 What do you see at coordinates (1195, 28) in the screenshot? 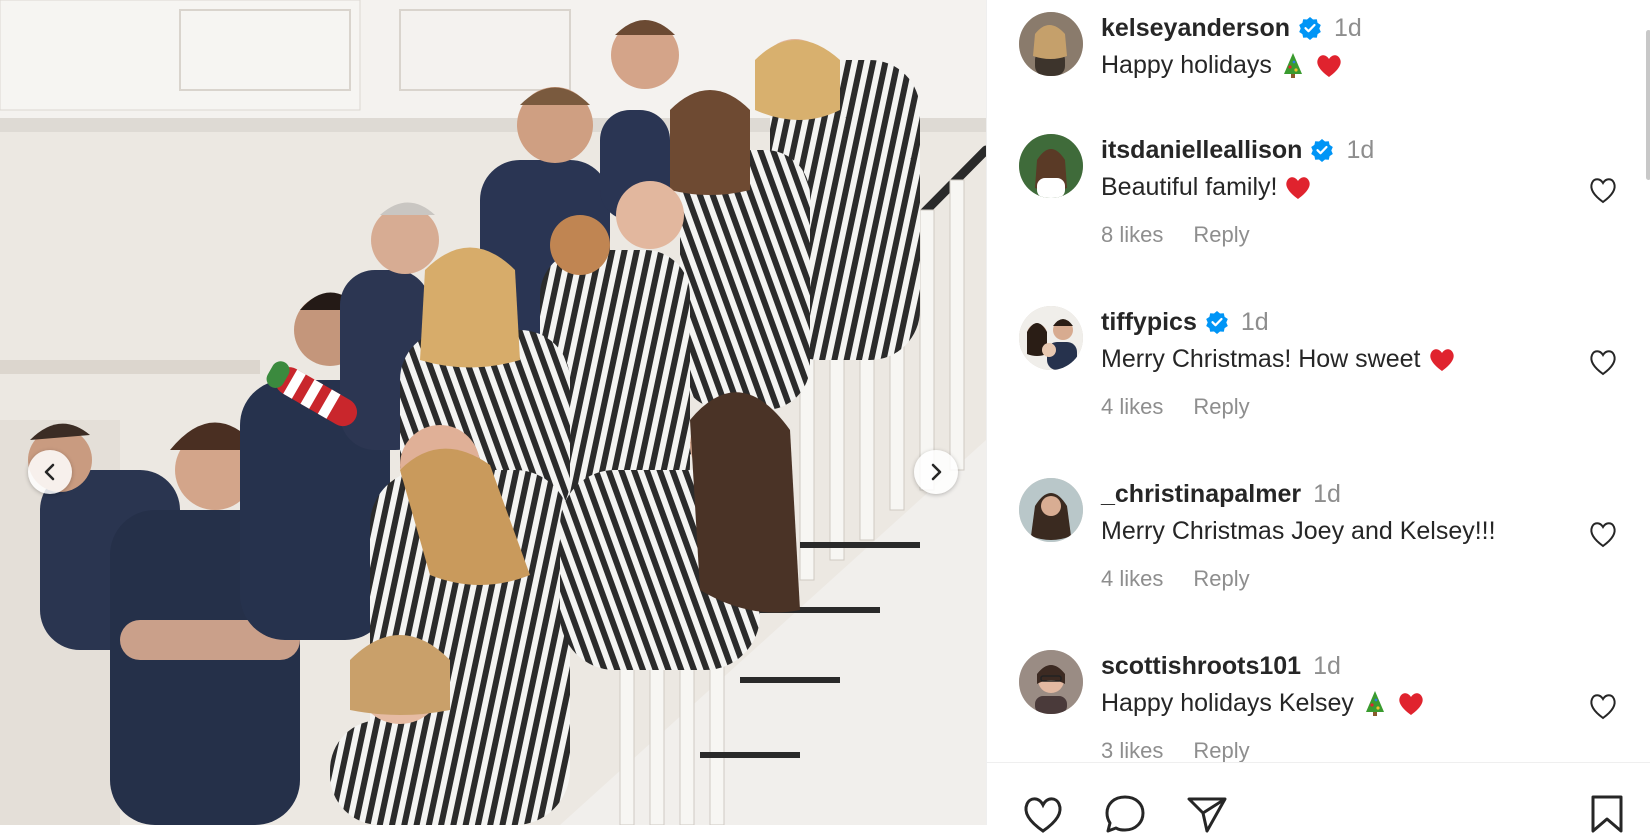
I see `caption-username: kelseyanderson` at bounding box center [1195, 28].